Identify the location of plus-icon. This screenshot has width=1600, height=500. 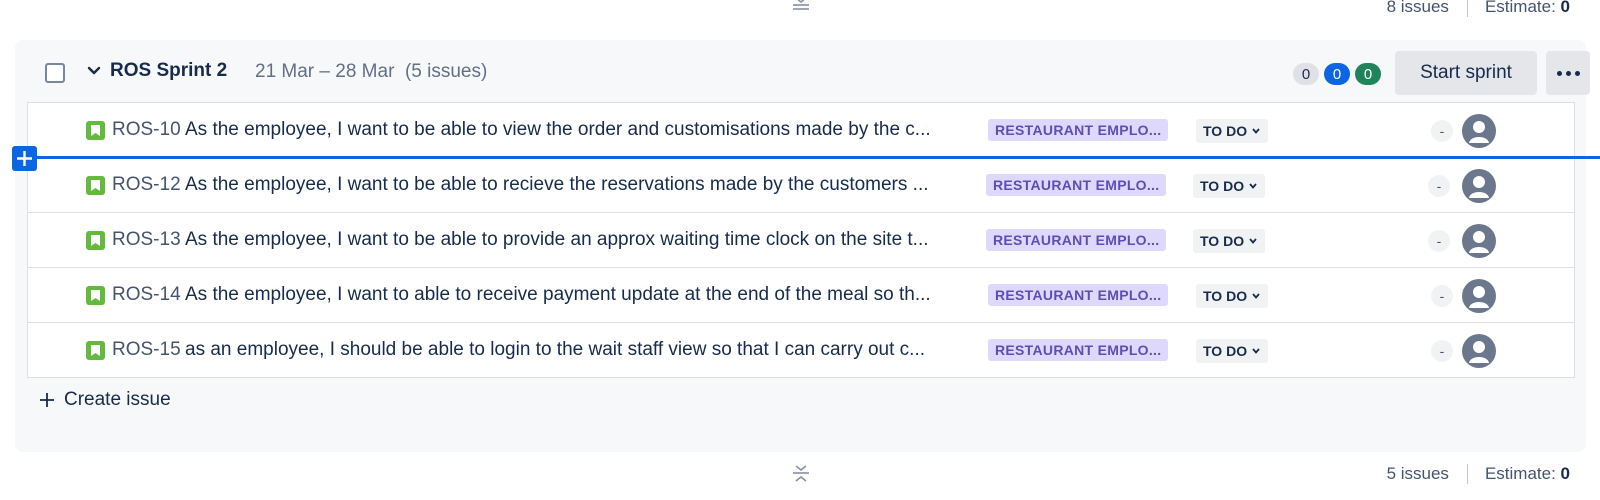
(47, 400).